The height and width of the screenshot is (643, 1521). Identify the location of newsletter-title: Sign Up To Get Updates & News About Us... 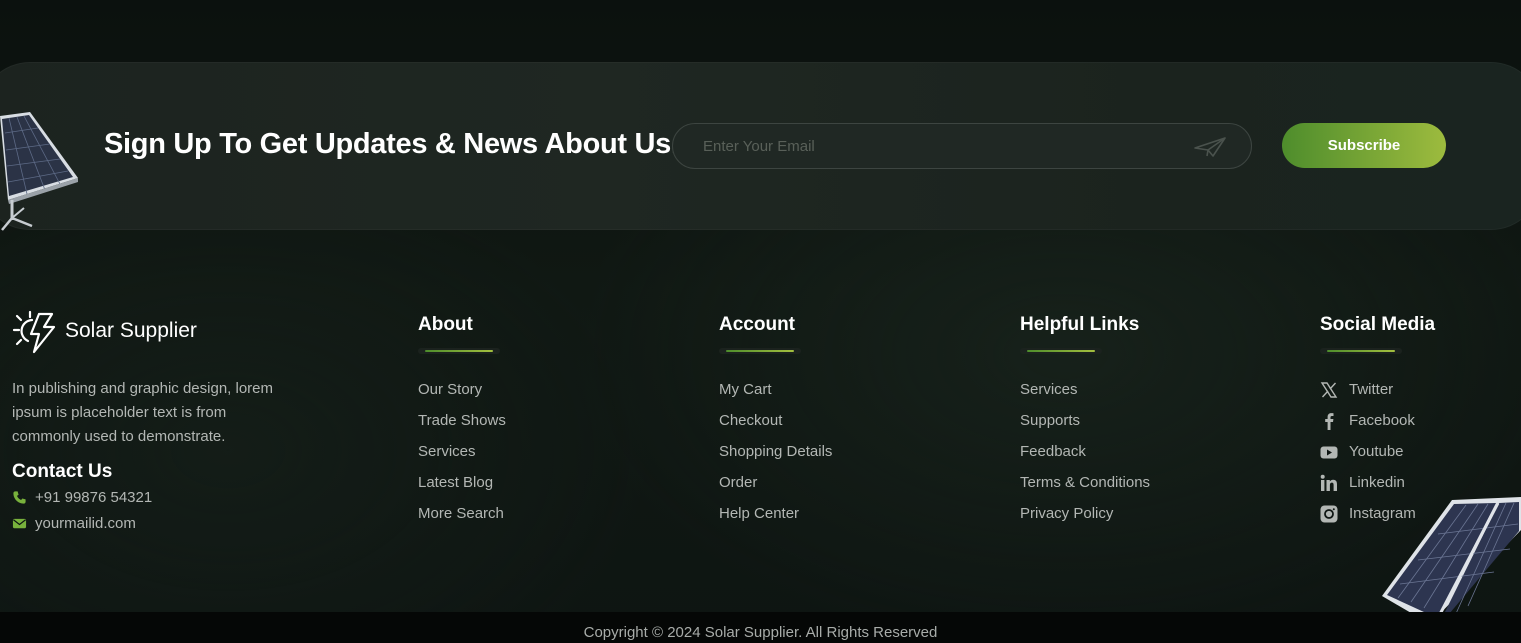
(395, 144).